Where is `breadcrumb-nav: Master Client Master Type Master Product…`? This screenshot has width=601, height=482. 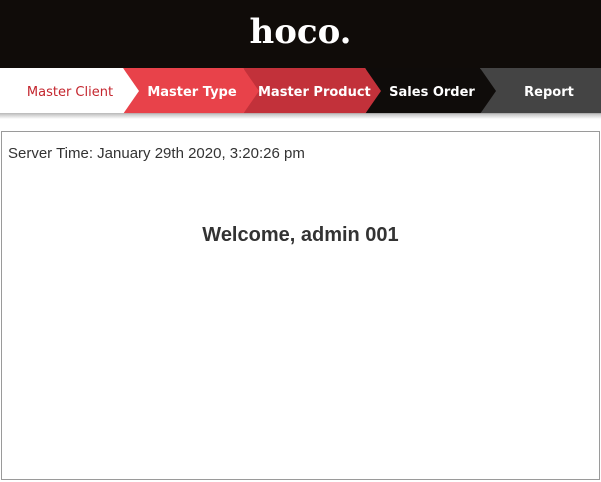
breadcrumb-nav: Master Client Master Type Master Product… is located at coordinates (300, 93).